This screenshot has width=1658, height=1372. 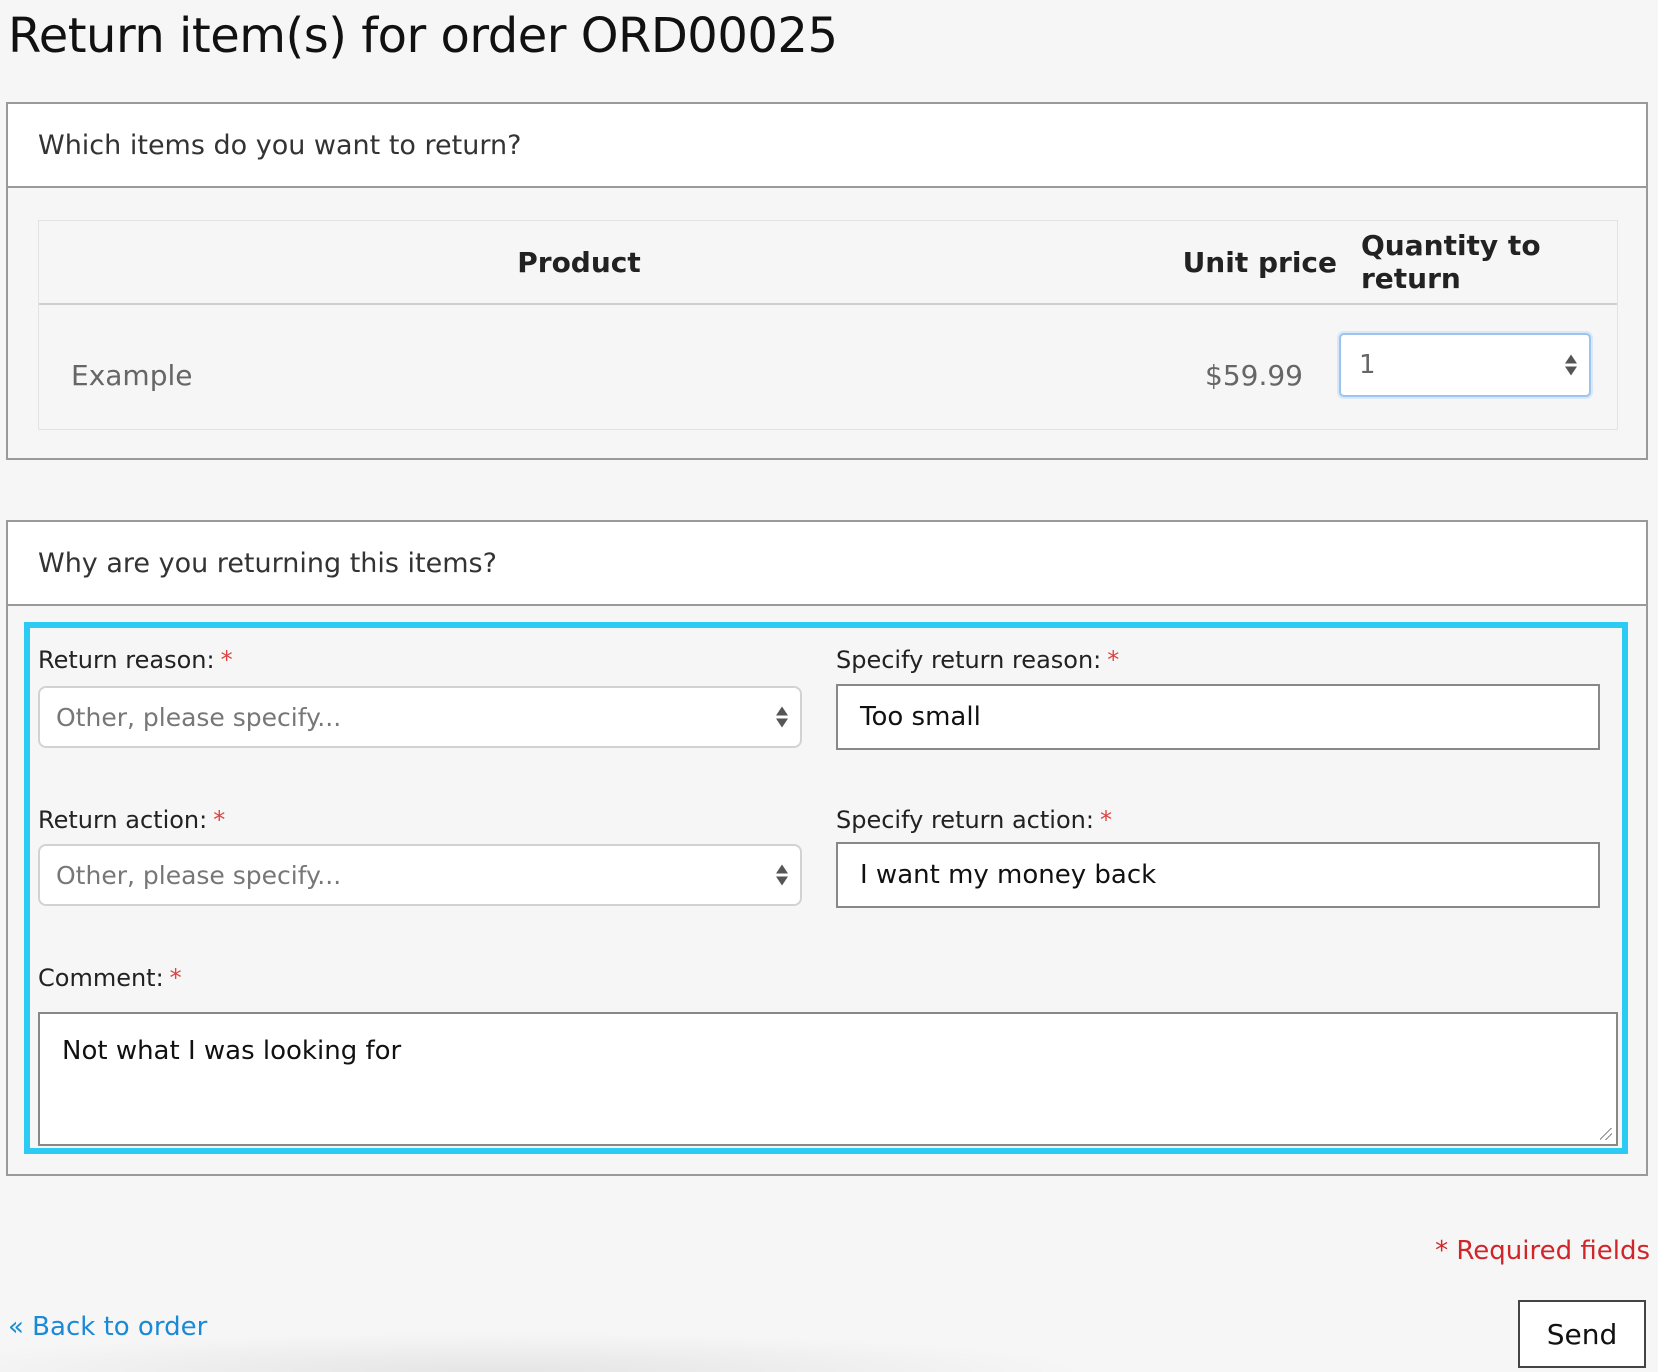 What do you see at coordinates (1582, 1334) in the screenshot?
I see `send-button: Send` at bounding box center [1582, 1334].